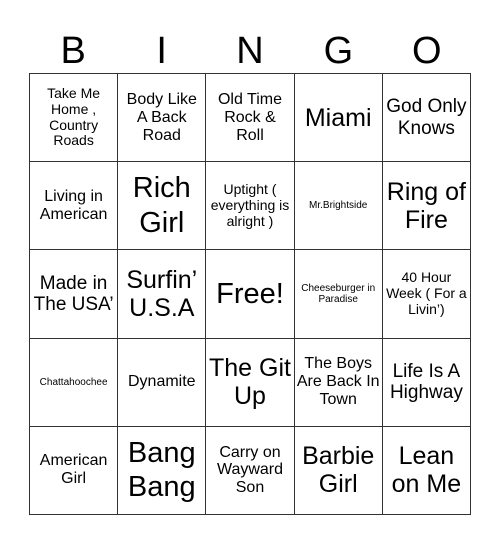  I want to click on bingo-cell: Living in American, so click(74, 206).